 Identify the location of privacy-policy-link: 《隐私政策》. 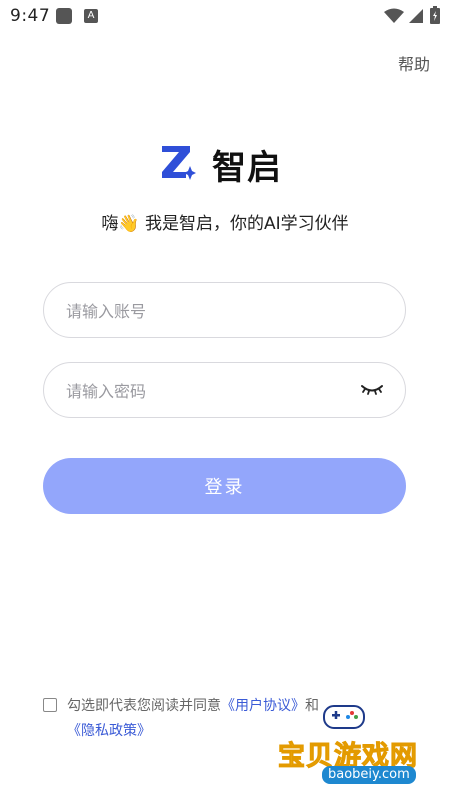
(109, 731).